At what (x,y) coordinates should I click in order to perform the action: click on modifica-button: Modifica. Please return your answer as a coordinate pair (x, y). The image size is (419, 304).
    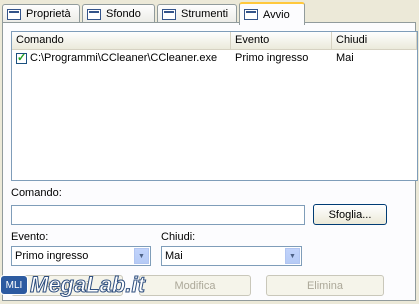
    Looking at the image, I should click on (195, 285).